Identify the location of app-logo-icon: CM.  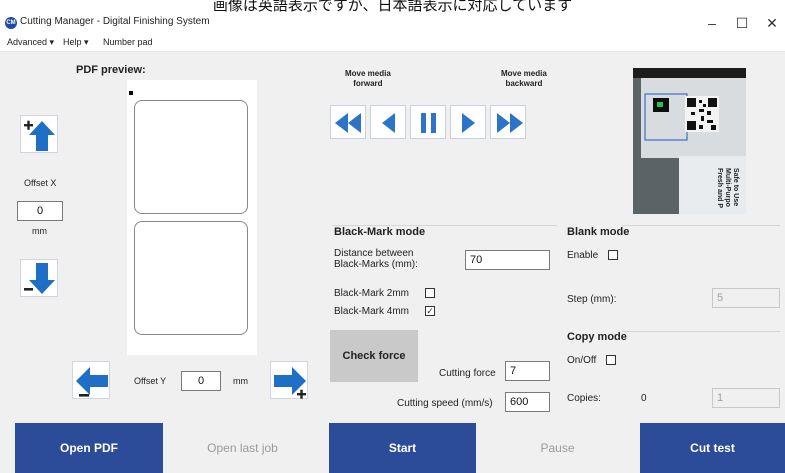
(11, 23).